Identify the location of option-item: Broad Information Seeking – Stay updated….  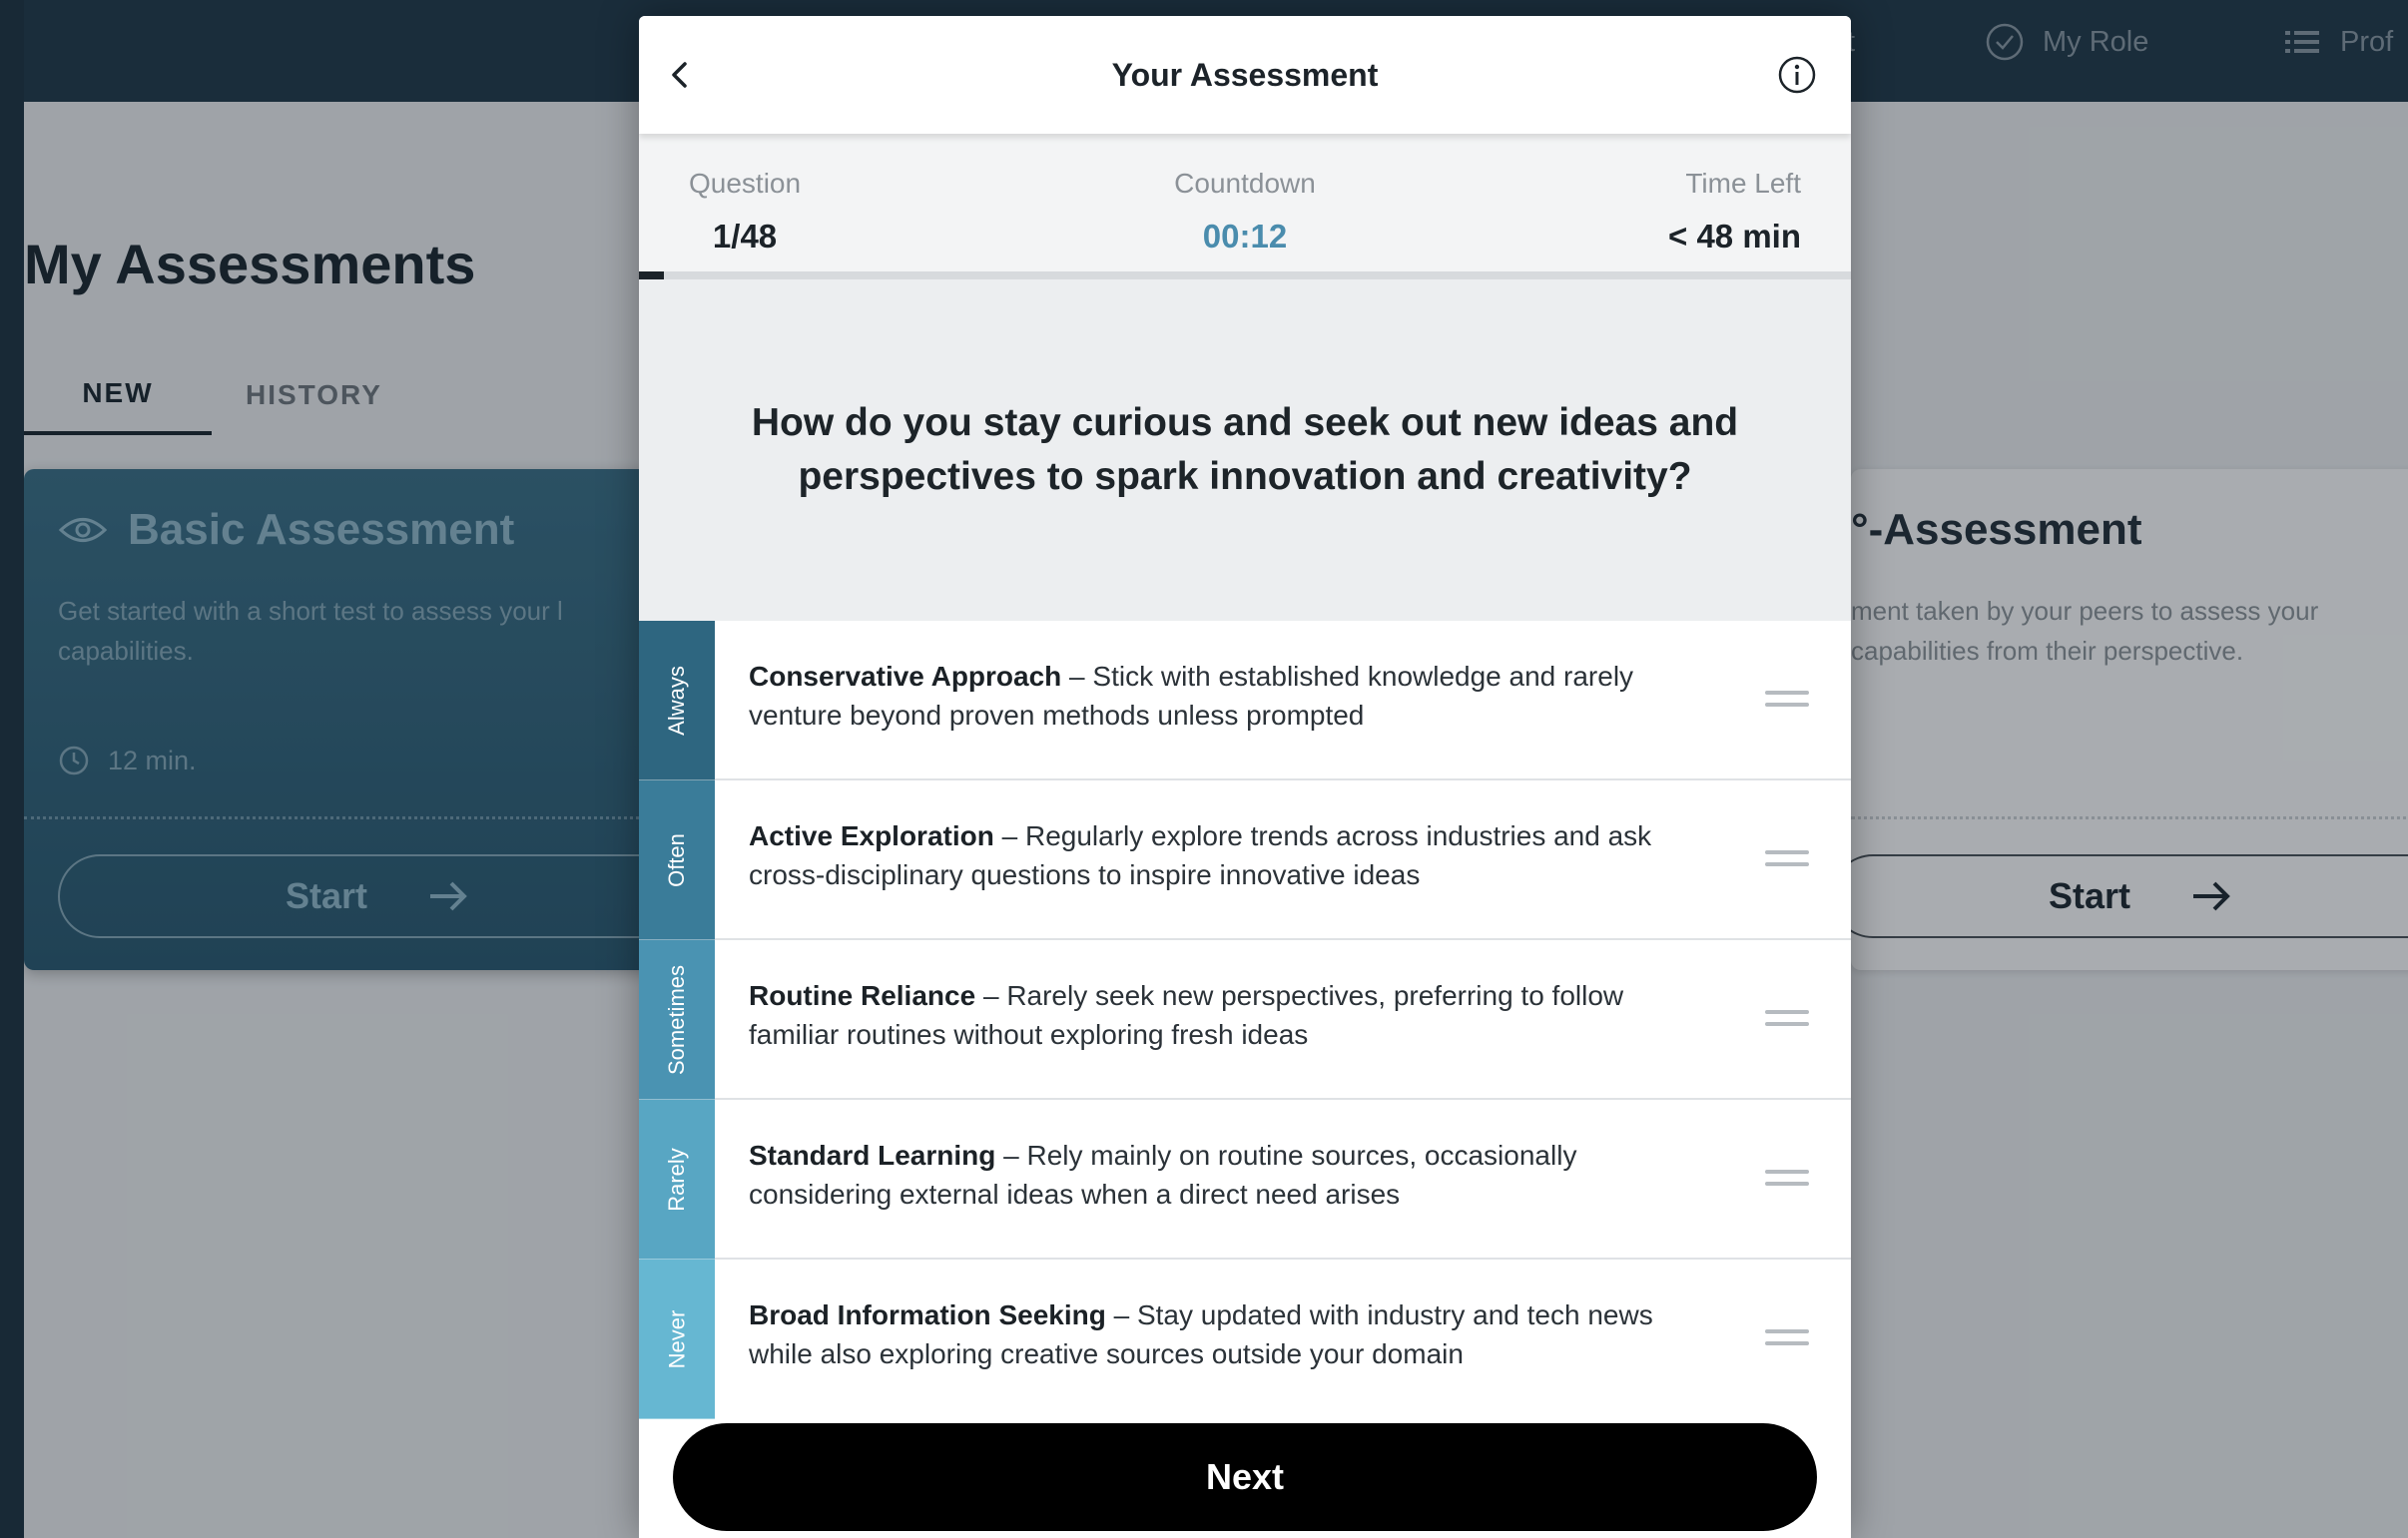
(1283, 1339).